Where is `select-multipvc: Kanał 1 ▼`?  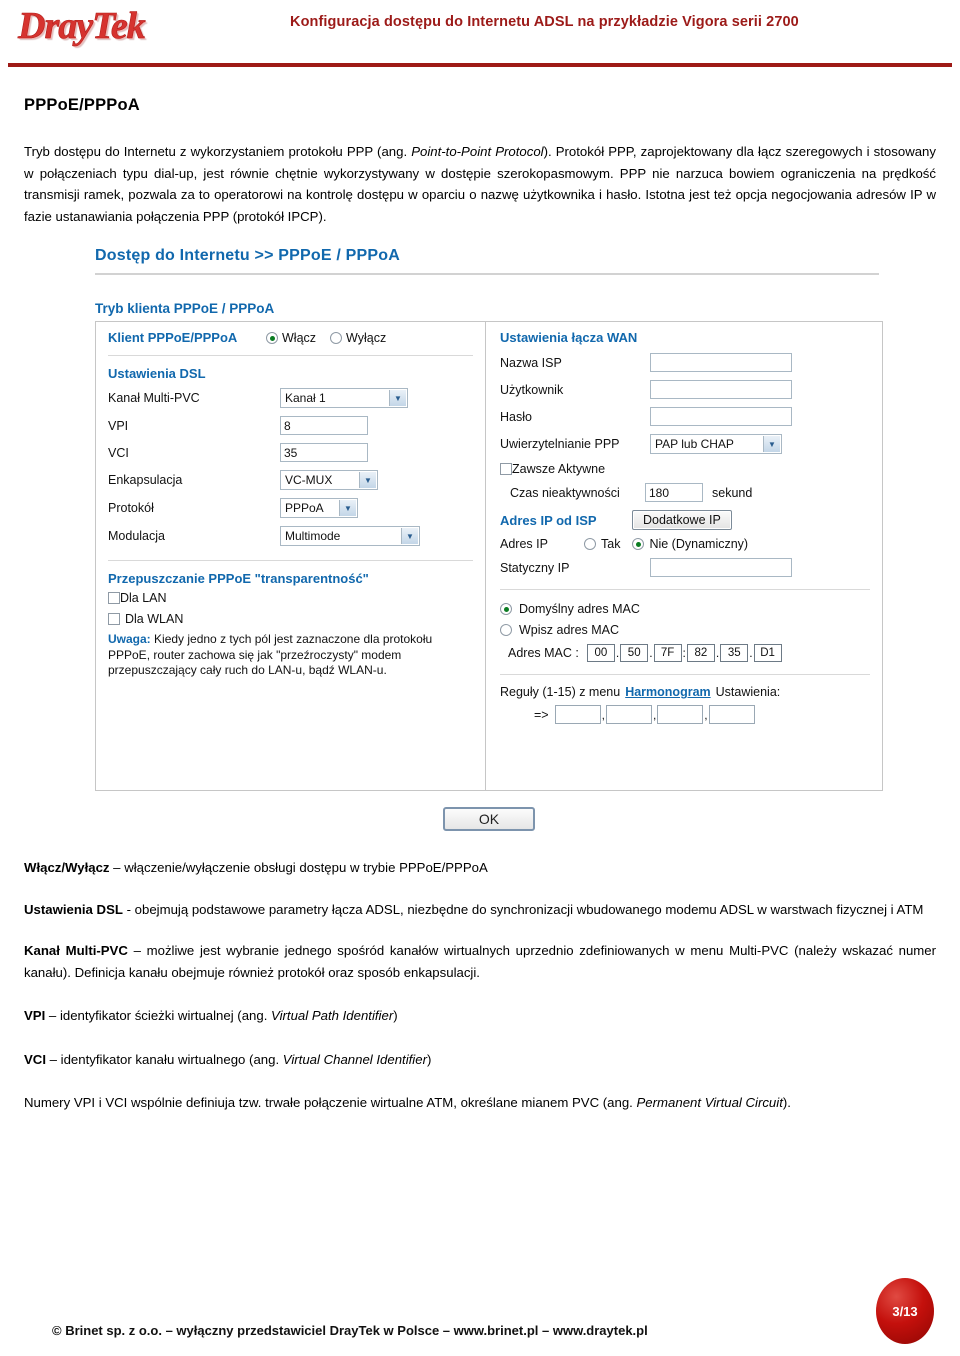
select-multipvc: Kanał 1 ▼ is located at coordinates (344, 398).